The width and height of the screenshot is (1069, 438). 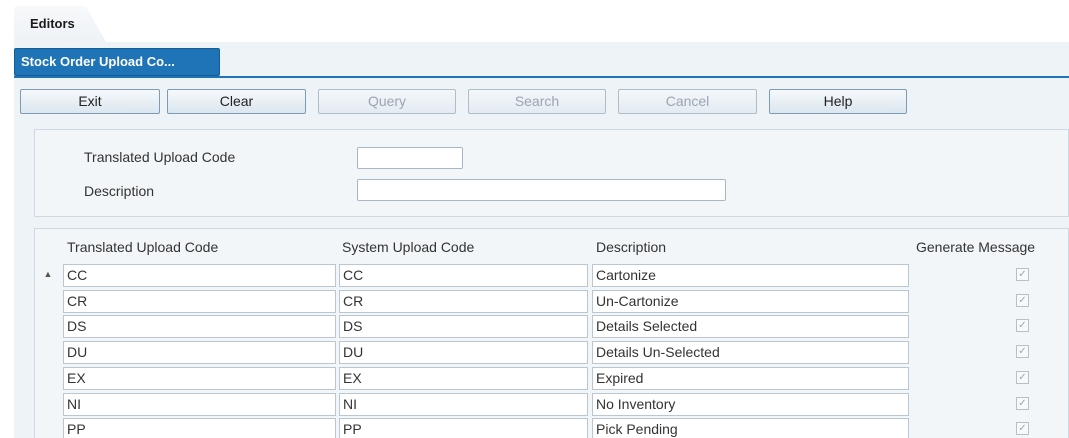 What do you see at coordinates (750, 275) in the screenshot?
I see `description-cell: Cartonize` at bounding box center [750, 275].